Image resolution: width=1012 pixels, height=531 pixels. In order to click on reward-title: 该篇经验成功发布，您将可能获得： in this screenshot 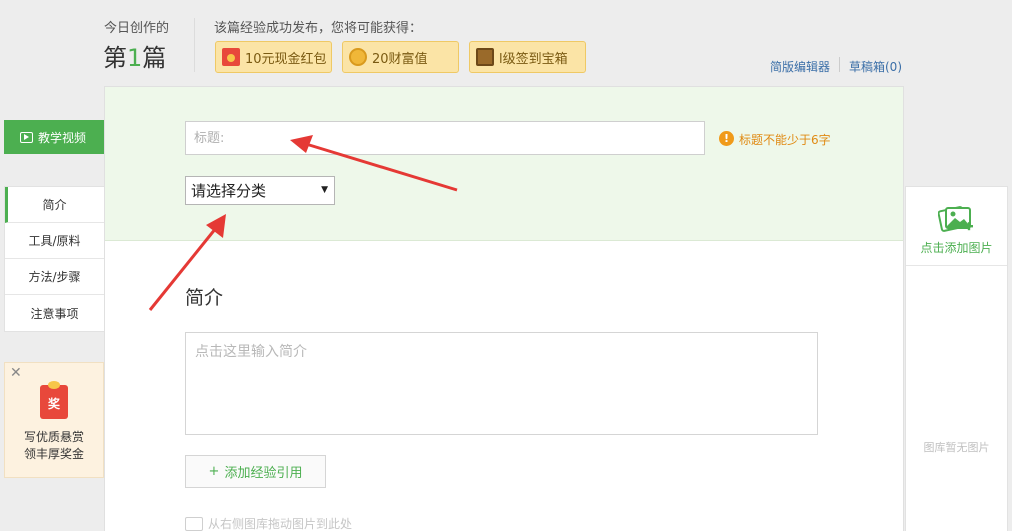, I will do `click(318, 28)`.